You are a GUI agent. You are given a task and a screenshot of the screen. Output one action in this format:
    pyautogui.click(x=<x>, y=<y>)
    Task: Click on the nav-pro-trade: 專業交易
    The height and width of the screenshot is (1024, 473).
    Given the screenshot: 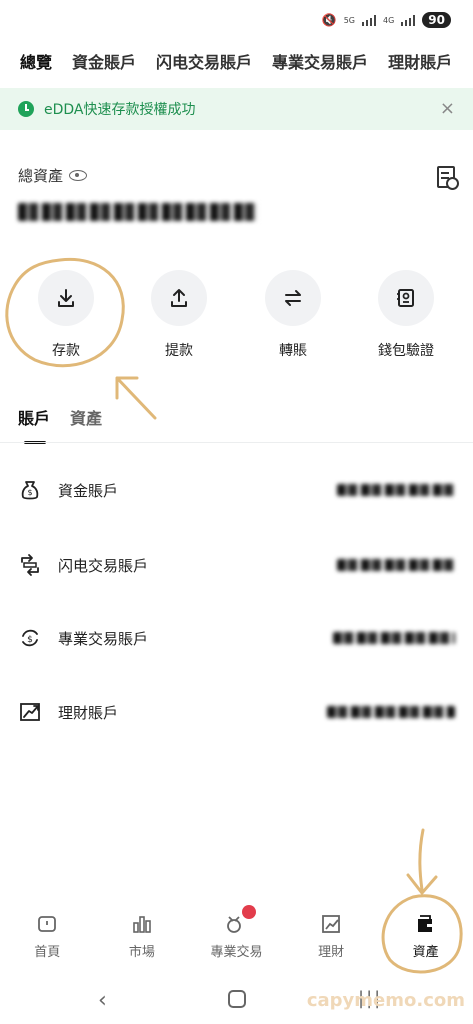 What is the action you would take?
    pyautogui.click(x=236, y=940)
    